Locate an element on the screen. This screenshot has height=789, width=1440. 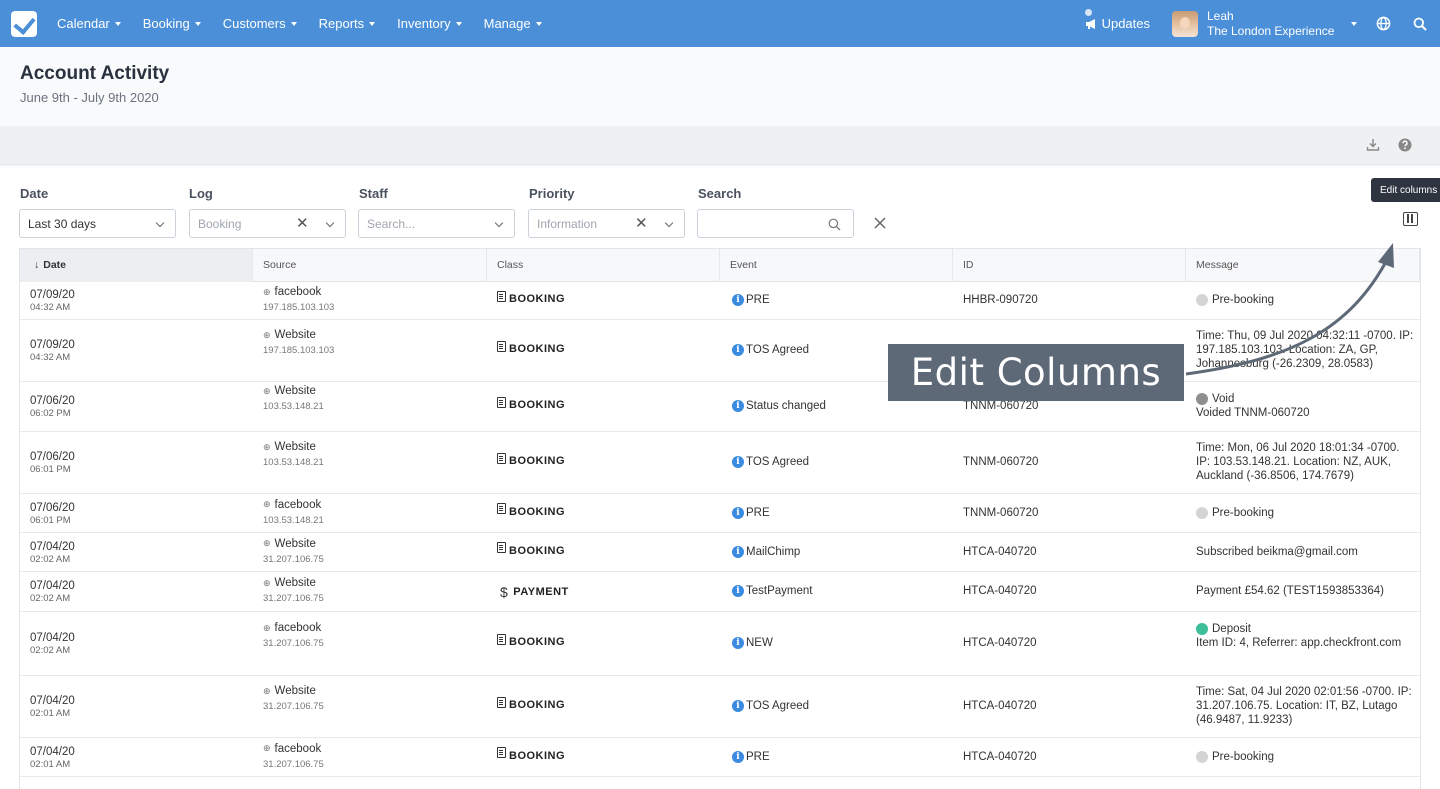
nav-item-reports: Reports is located at coordinates (347, 23).